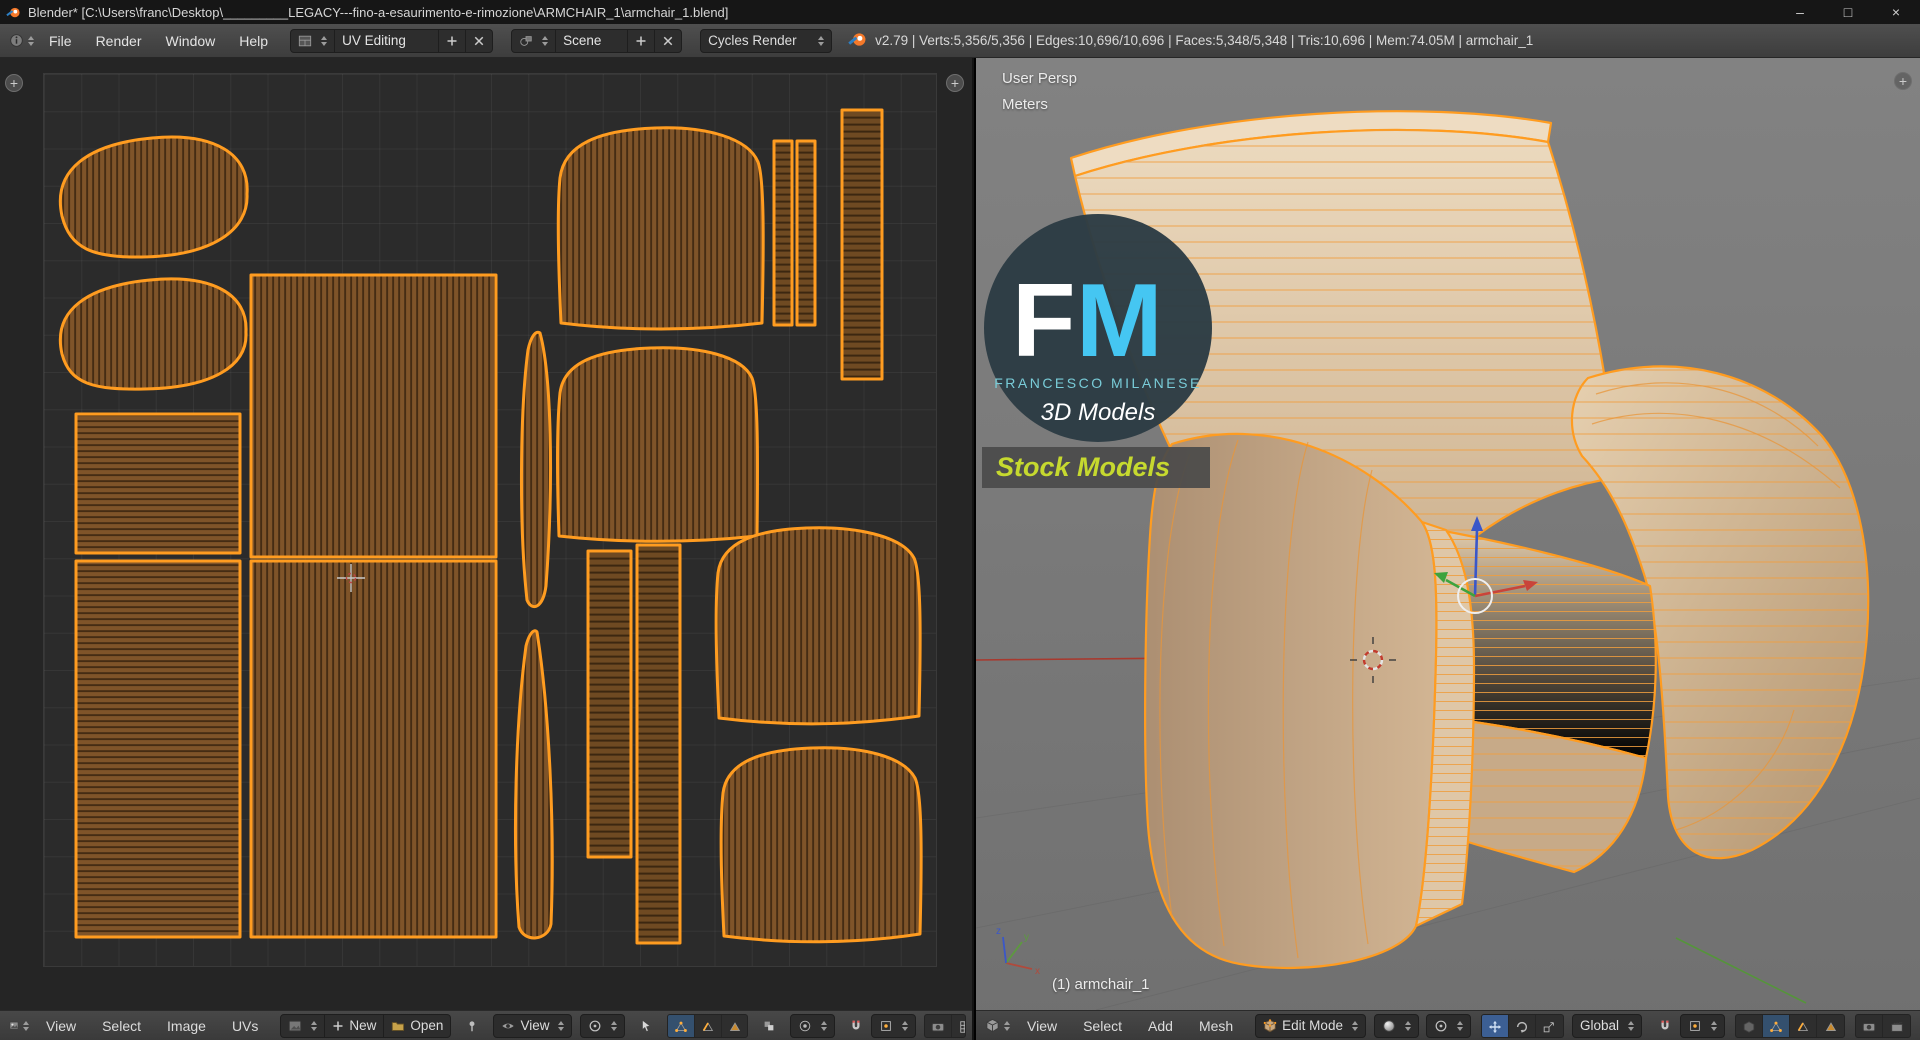 Image resolution: width=1920 pixels, height=1040 pixels. Describe the element at coordinates (1896, 1026) in the screenshot. I see `opengl-animation-button` at that location.